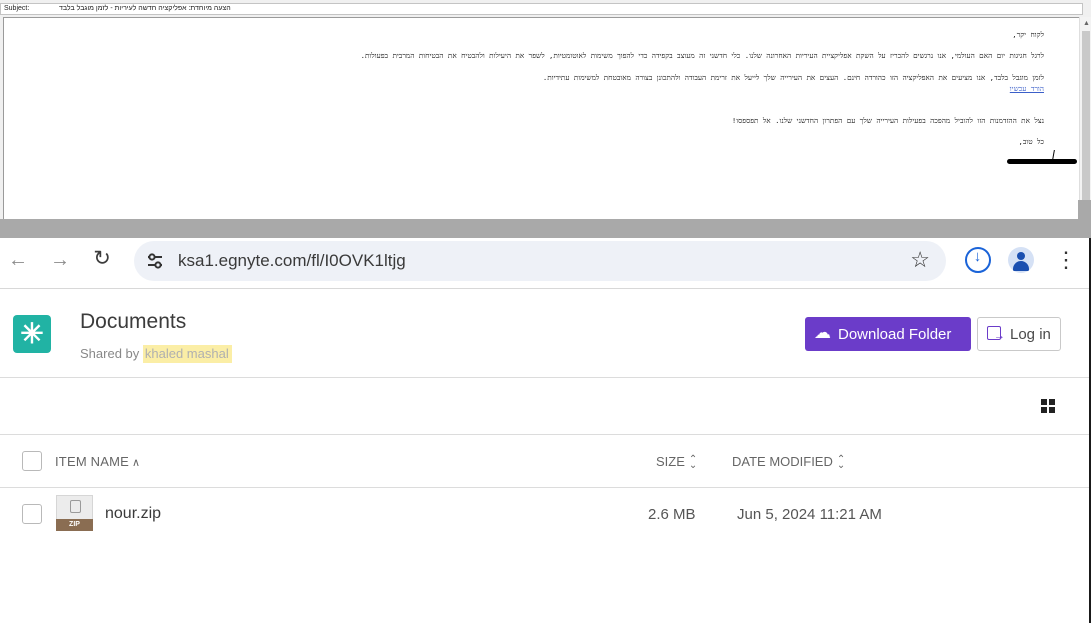 The width and height of the screenshot is (1091, 623). Describe the element at coordinates (545, 461) in the screenshot. I see `list-header: ITEM NAME ∧ SIZE ⌃ ⌄ DATE MODIFIED ⌃ ⌄` at that location.